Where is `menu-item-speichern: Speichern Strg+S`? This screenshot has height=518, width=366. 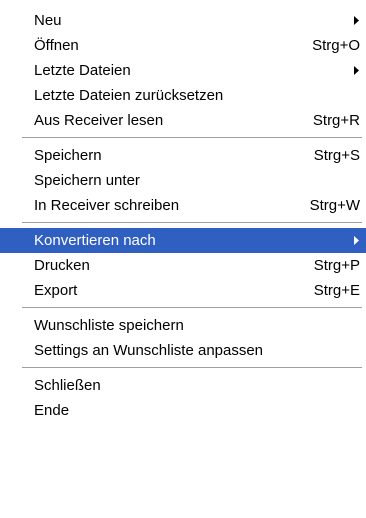 menu-item-speichern: Speichern Strg+S is located at coordinates (183, 155).